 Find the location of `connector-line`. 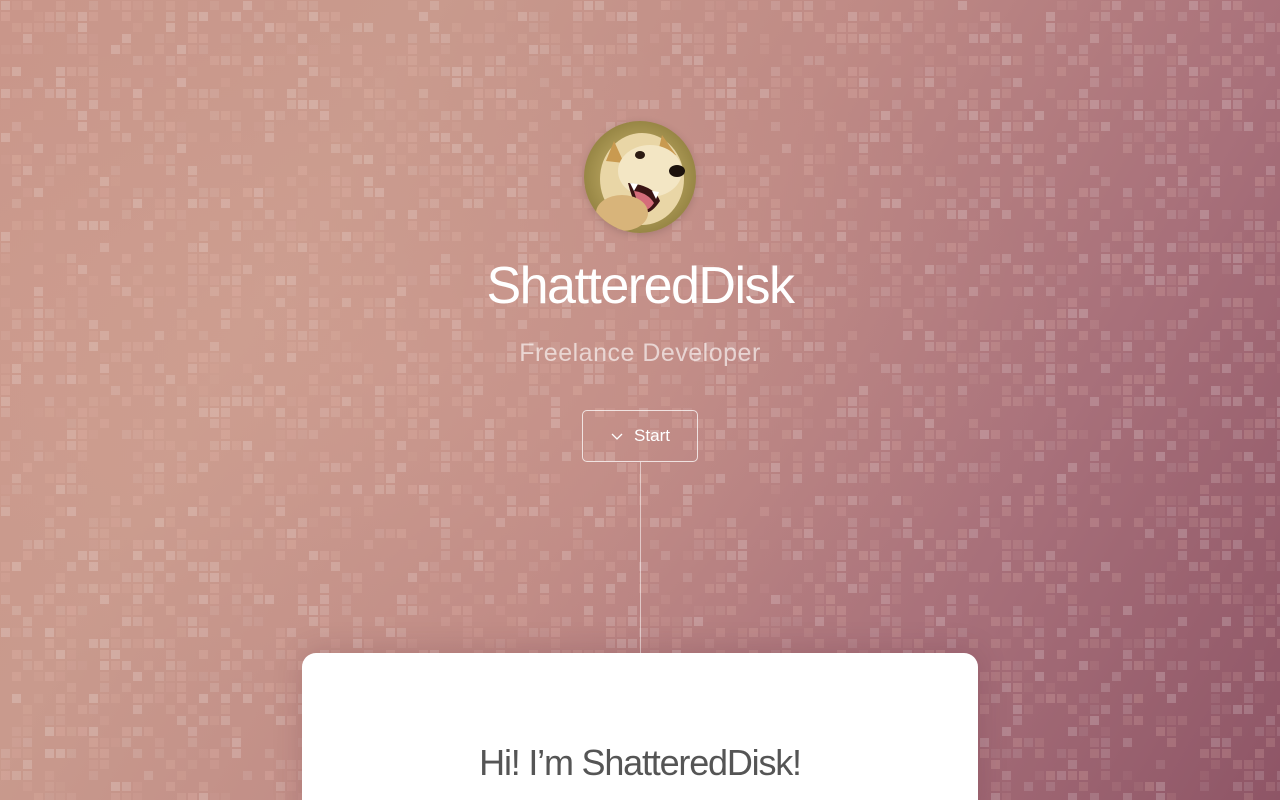

connector-line is located at coordinates (640, 557).